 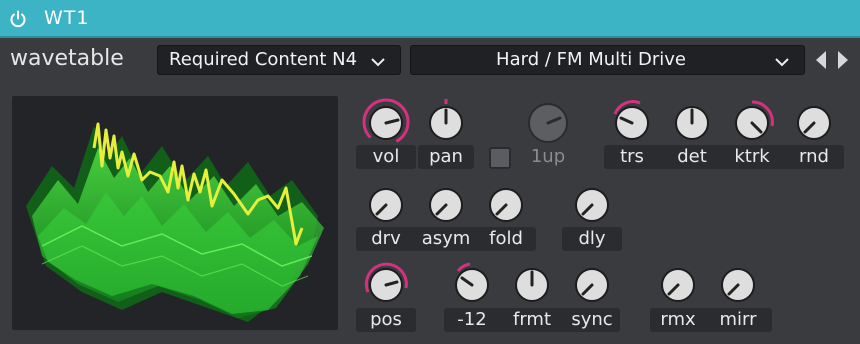 What do you see at coordinates (263, 59) in the screenshot?
I see `category-dropdown-value: Required Content N4` at bounding box center [263, 59].